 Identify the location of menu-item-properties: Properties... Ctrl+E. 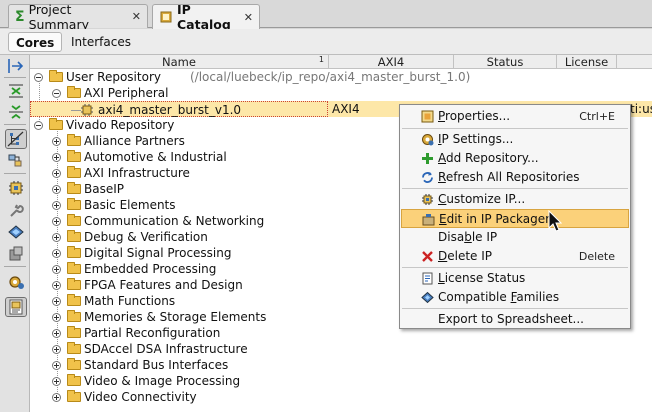
(515, 116).